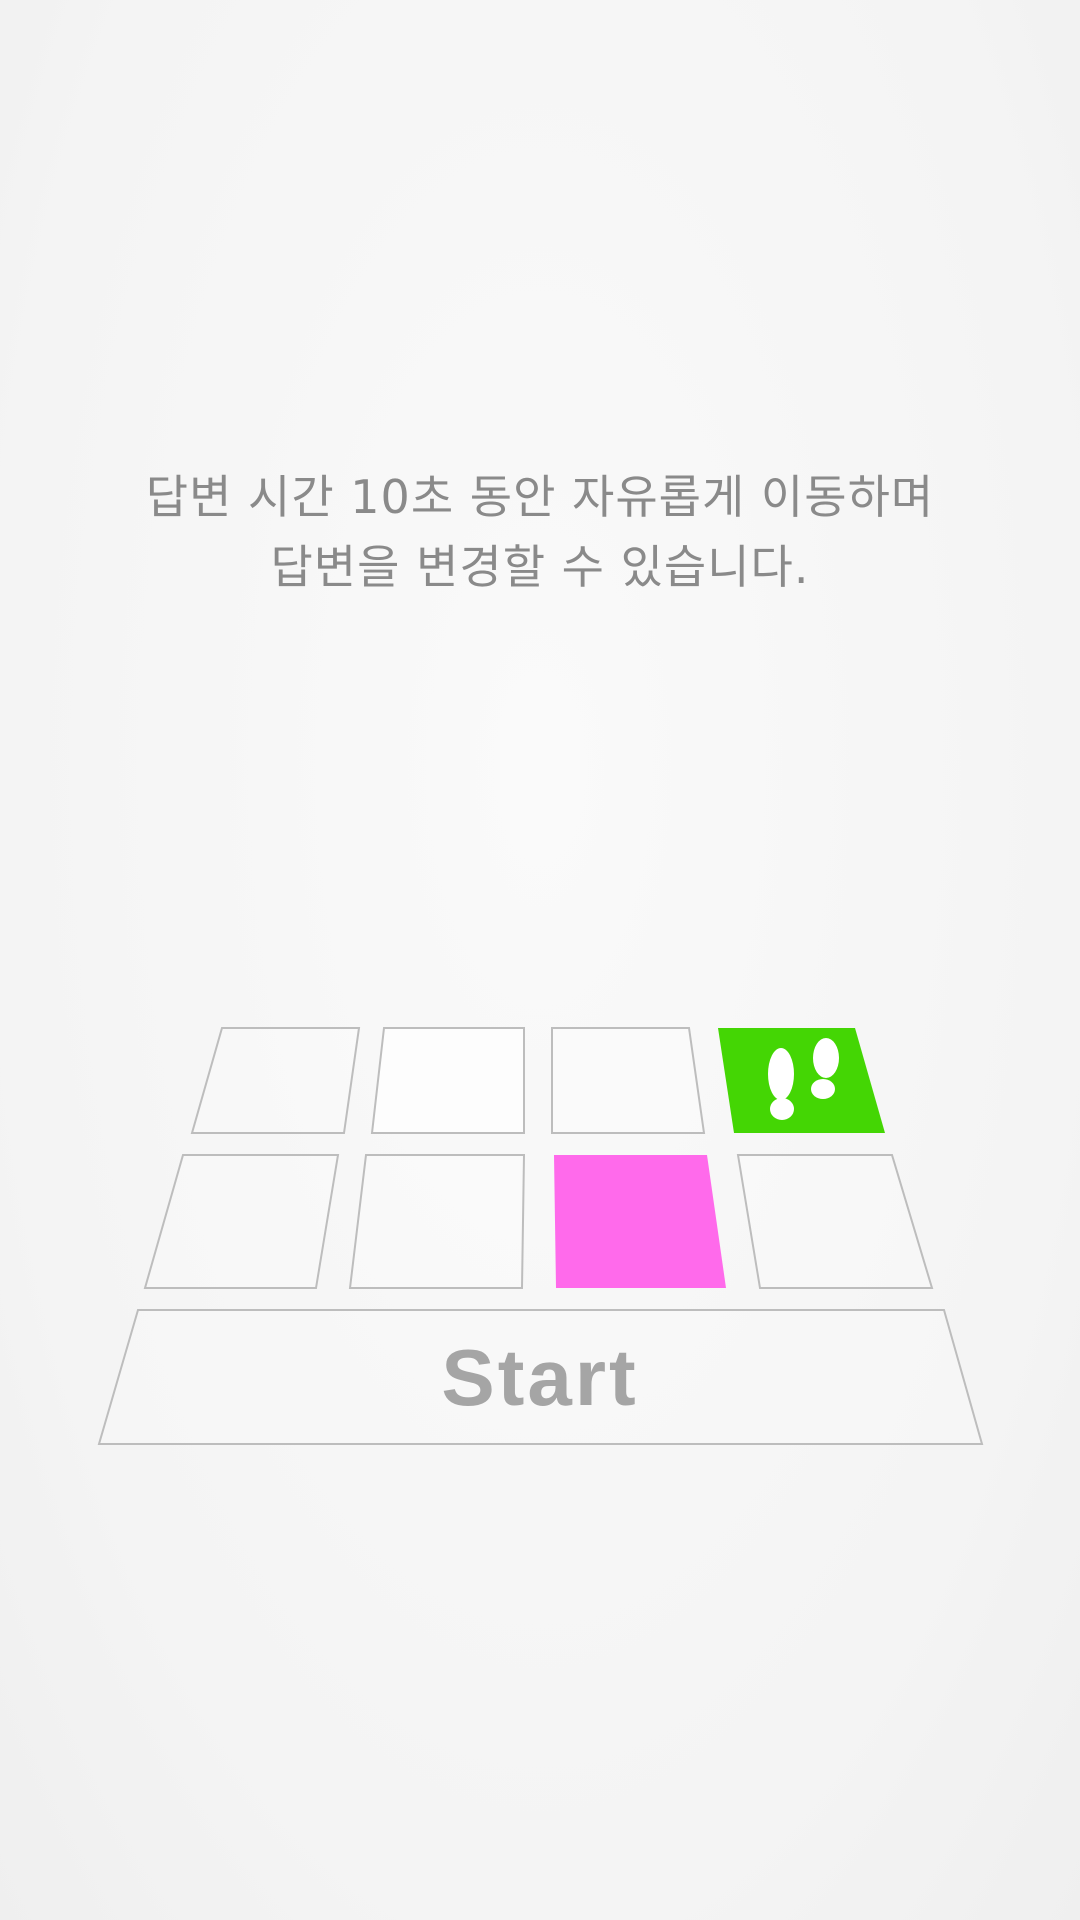 Image resolution: width=1080 pixels, height=1920 pixels. Describe the element at coordinates (241, 1221) in the screenshot. I see `tile-r2-c1` at that location.